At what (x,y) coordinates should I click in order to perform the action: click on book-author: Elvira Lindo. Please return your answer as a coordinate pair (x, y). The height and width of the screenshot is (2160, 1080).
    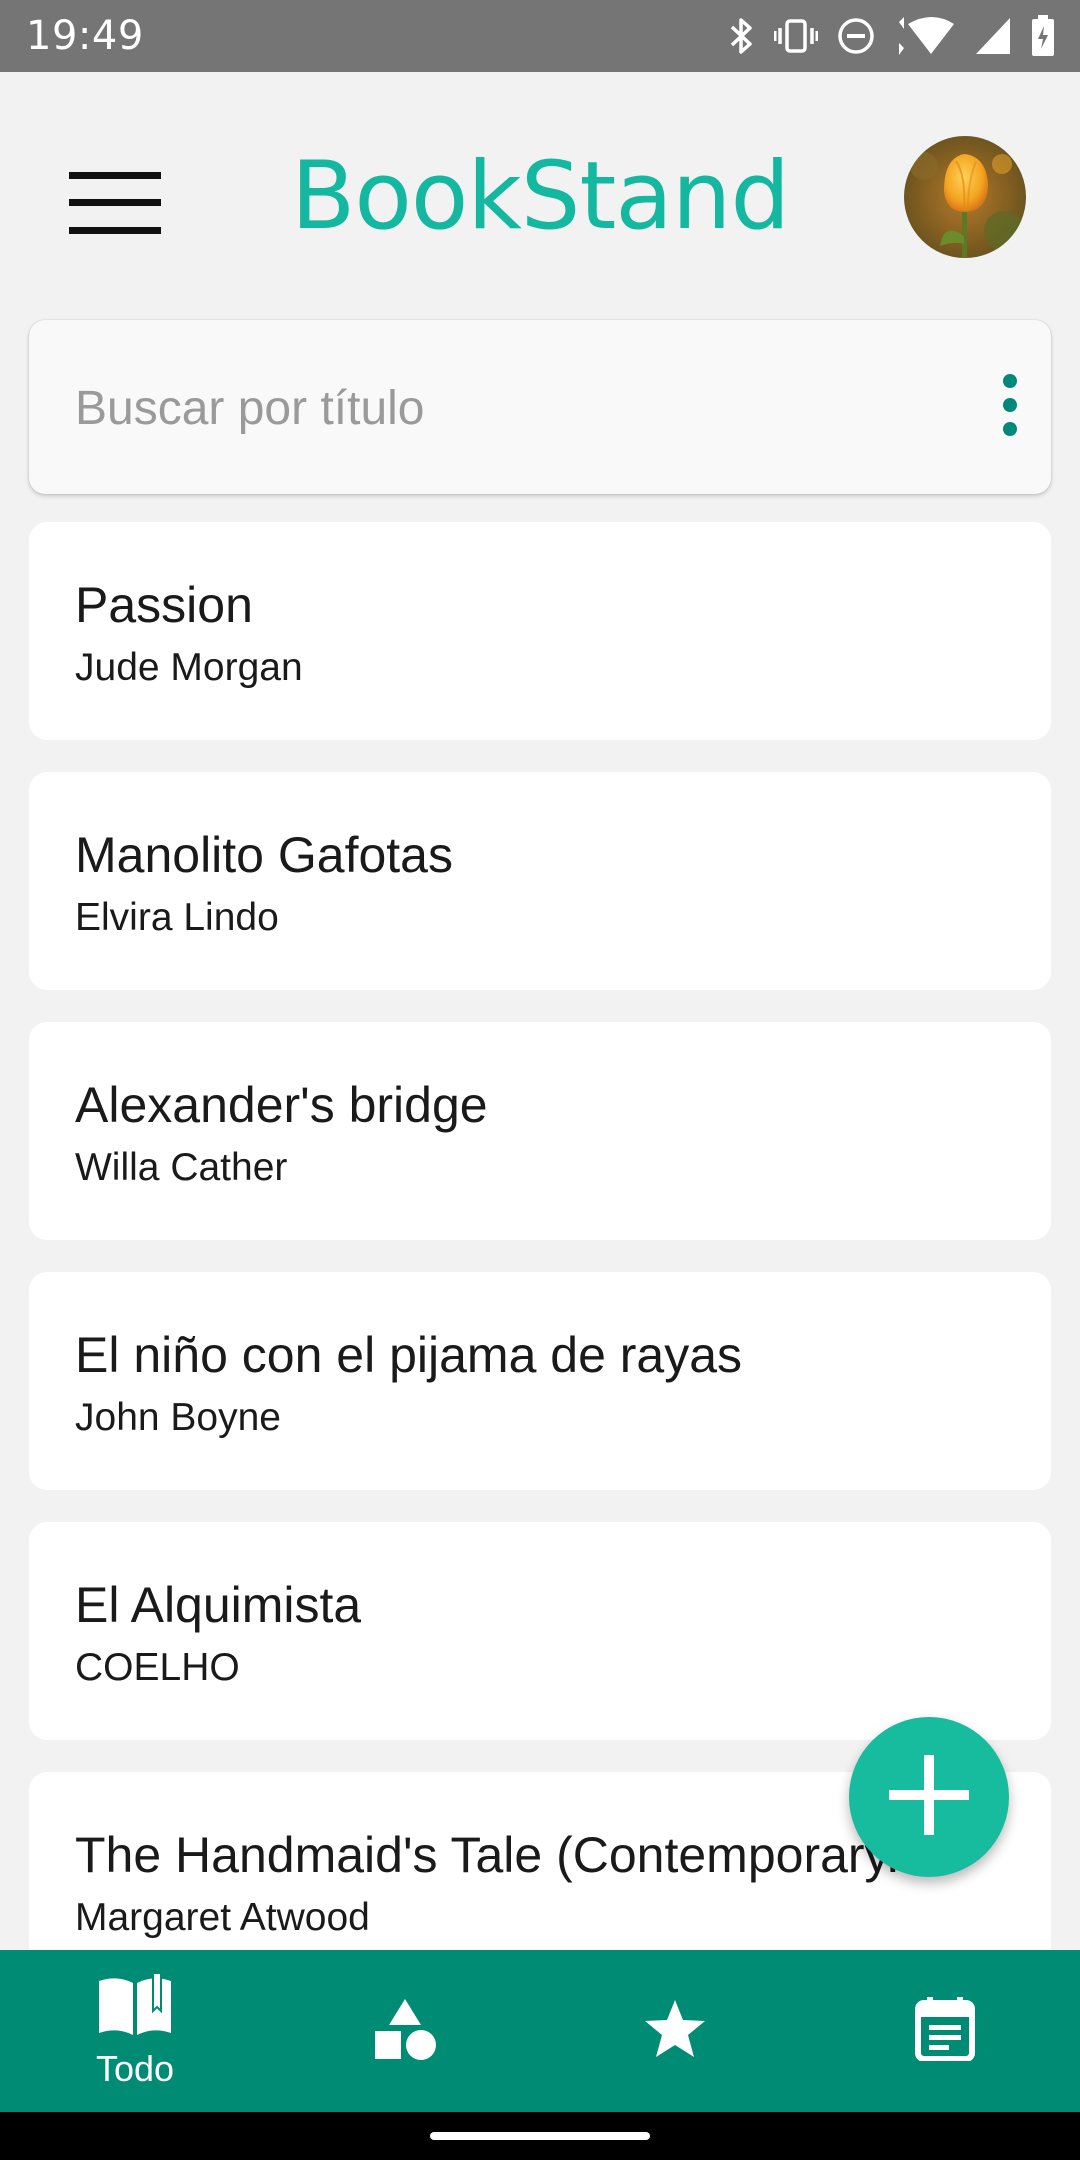
    Looking at the image, I should click on (177, 917).